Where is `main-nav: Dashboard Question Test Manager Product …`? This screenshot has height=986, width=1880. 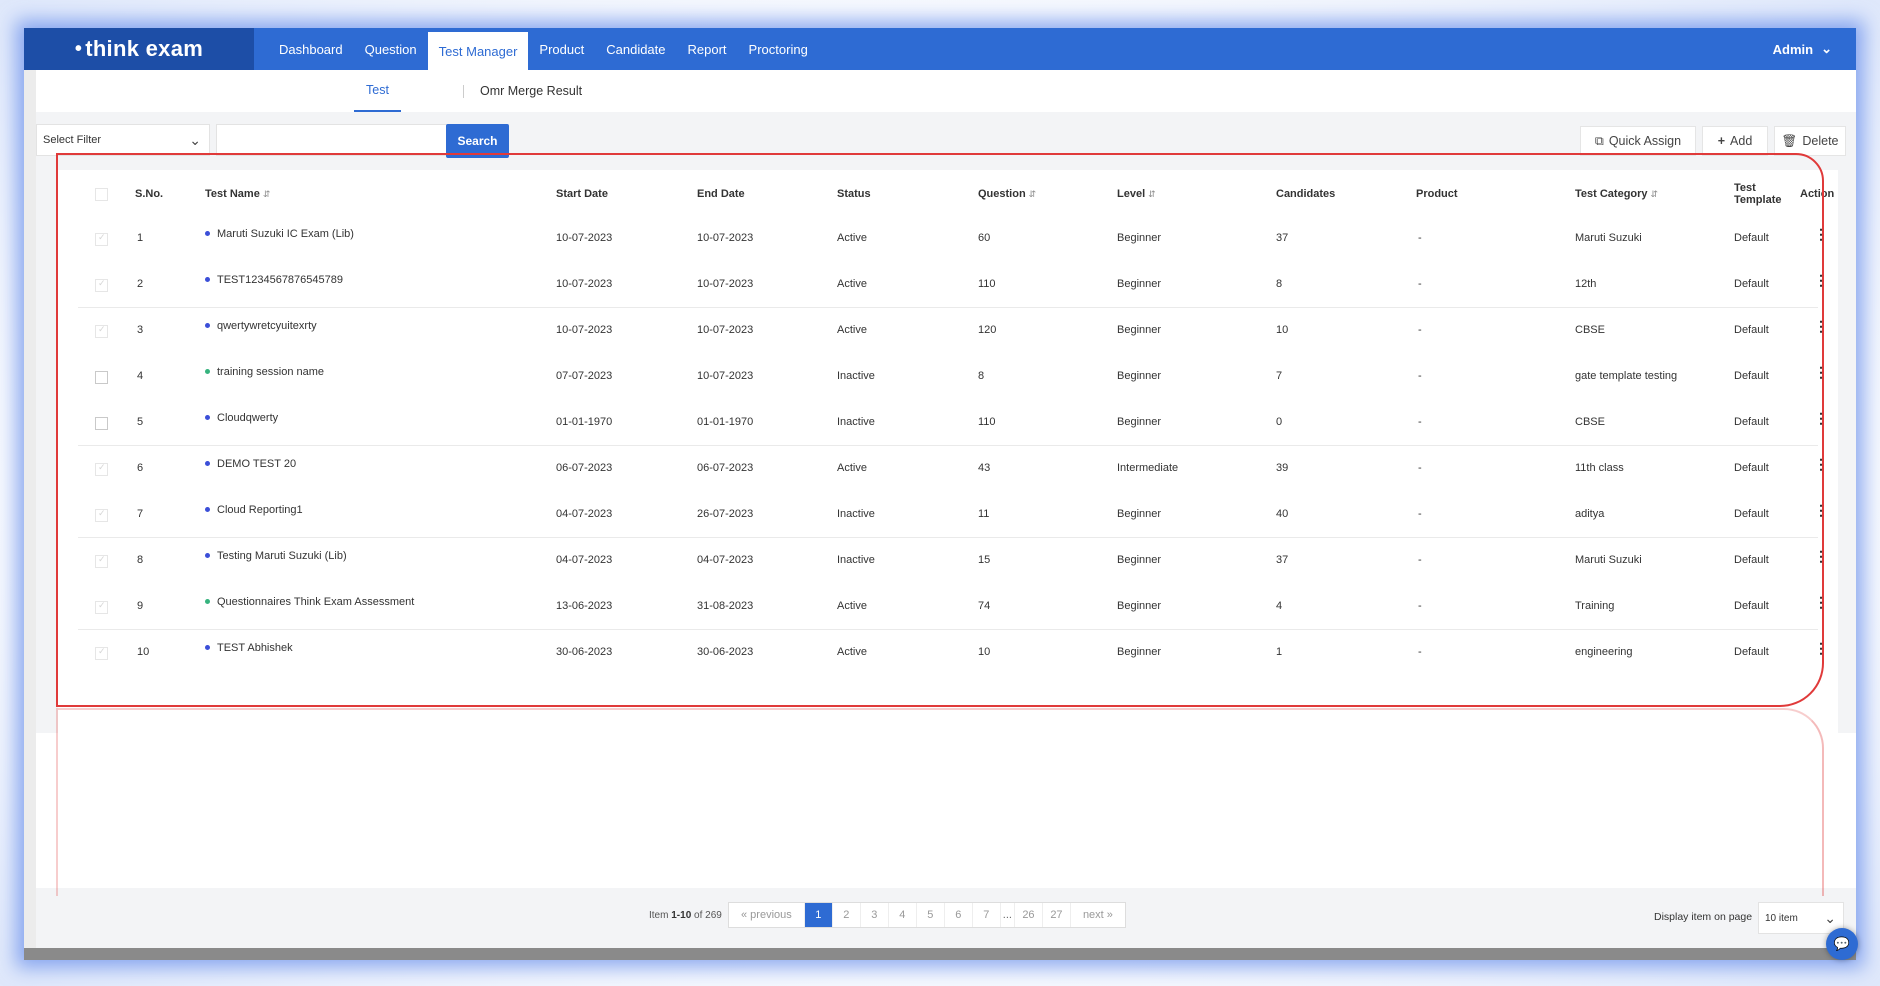
main-nav: Dashboard Question Test Manager Product … is located at coordinates (543, 49).